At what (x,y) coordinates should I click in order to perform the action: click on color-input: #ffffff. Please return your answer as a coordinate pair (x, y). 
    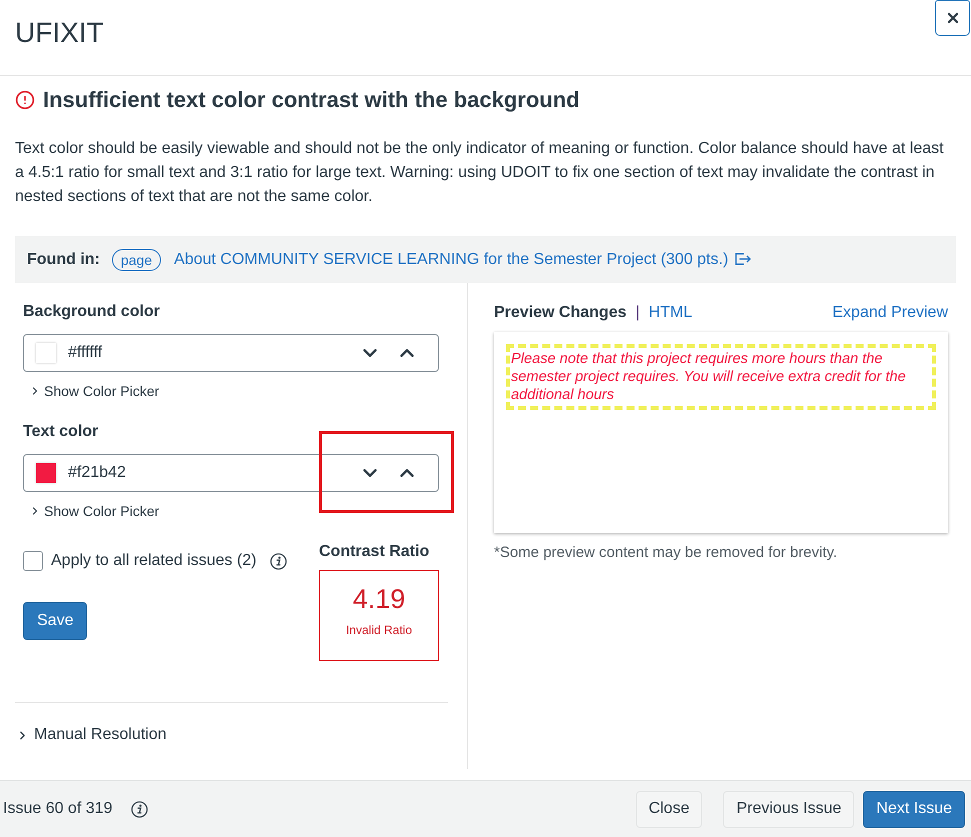
    Looking at the image, I should click on (231, 353).